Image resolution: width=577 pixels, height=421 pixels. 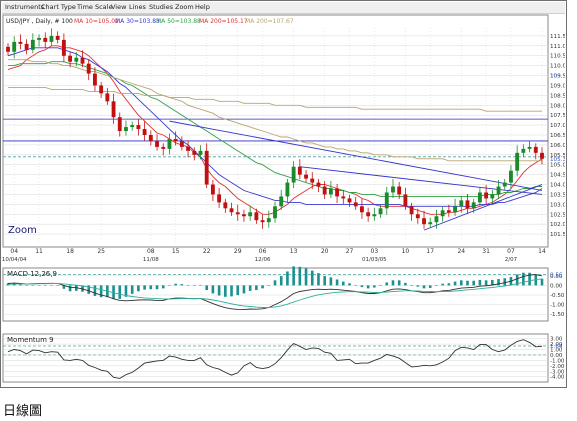 I want to click on date-tick-label: 15, so click(x=176, y=251).